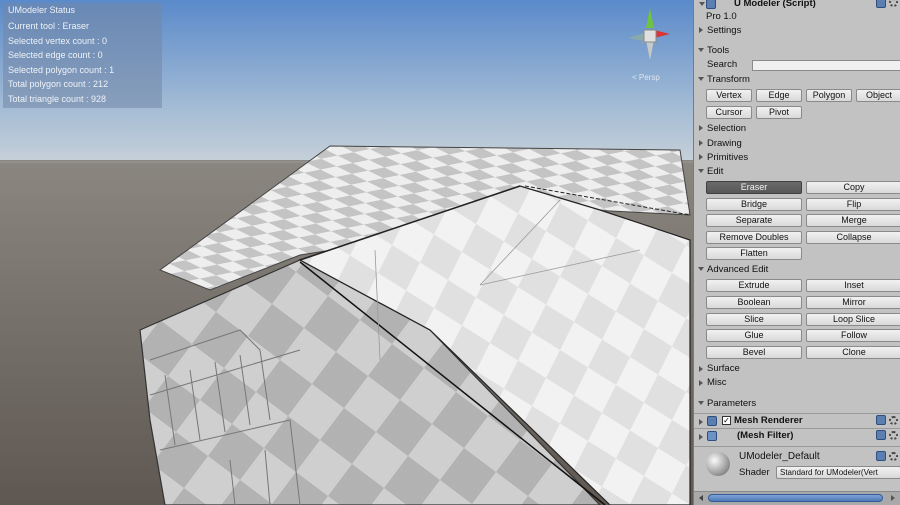 The image size is (900, 505). Describe the element at coordinates (754, 220) in the screenshot. I see `separate-button: Separate` at that location.